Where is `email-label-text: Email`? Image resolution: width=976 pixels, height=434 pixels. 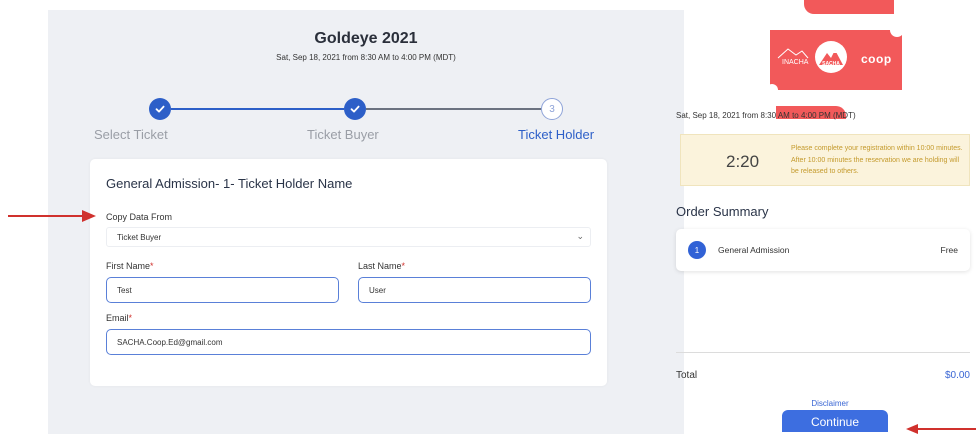
email-label-text: Email is located at coordinates (117, 318).